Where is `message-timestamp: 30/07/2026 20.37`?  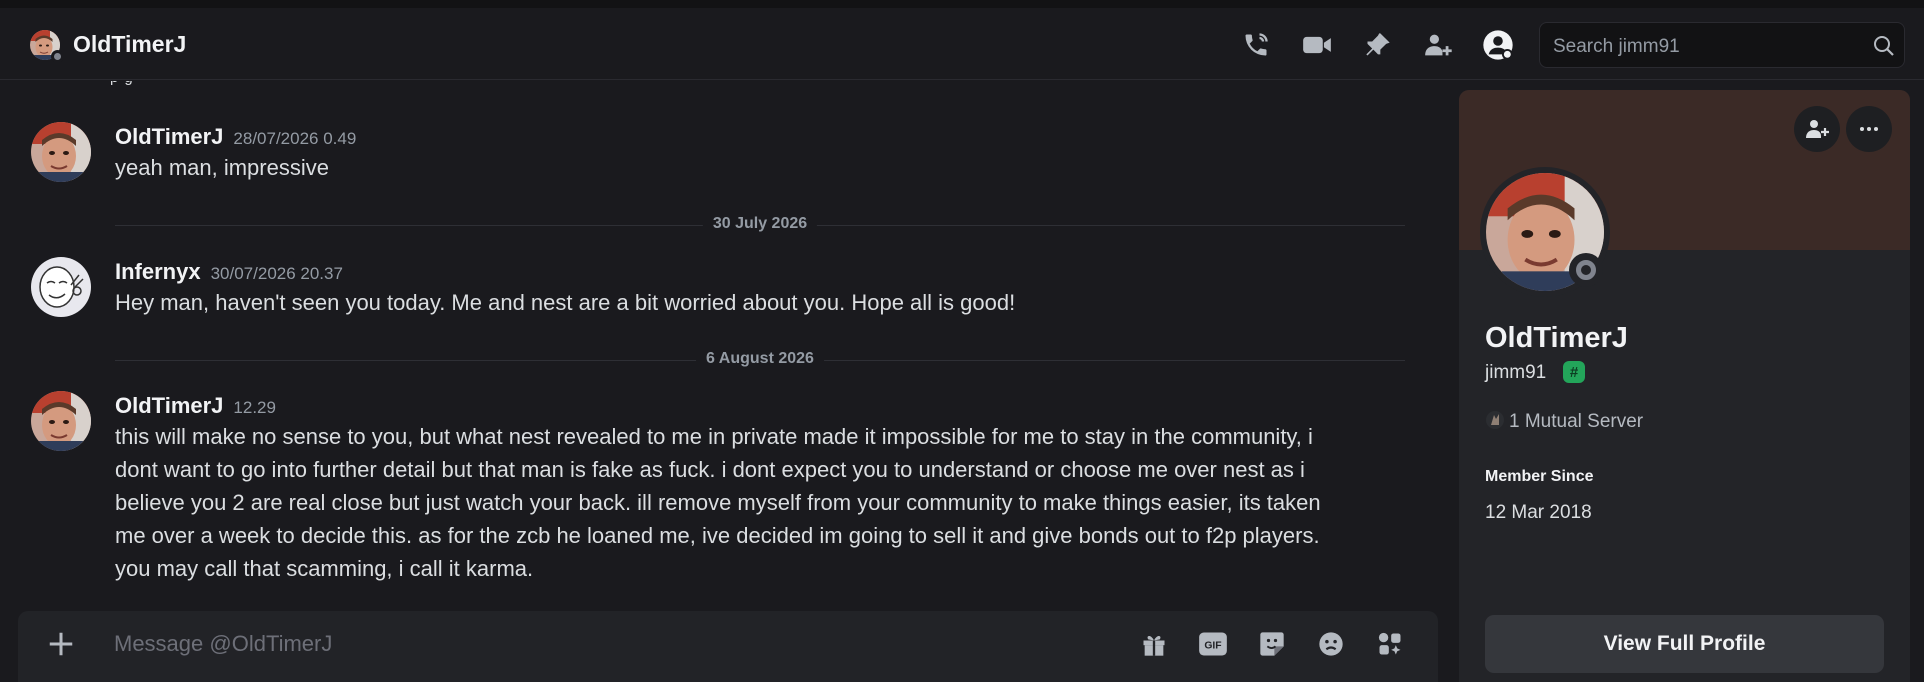
message-timestamp: 30/07/2026 20.37 is located at coordinates (276, 273).